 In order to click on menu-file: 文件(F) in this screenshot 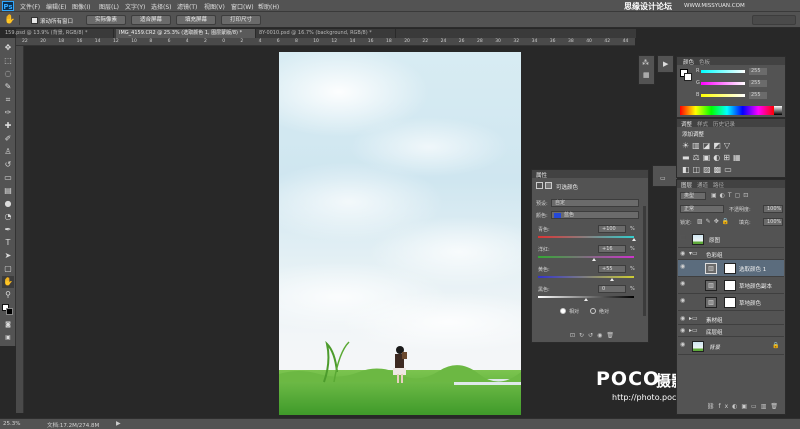, I will do `click(30, 6)`.